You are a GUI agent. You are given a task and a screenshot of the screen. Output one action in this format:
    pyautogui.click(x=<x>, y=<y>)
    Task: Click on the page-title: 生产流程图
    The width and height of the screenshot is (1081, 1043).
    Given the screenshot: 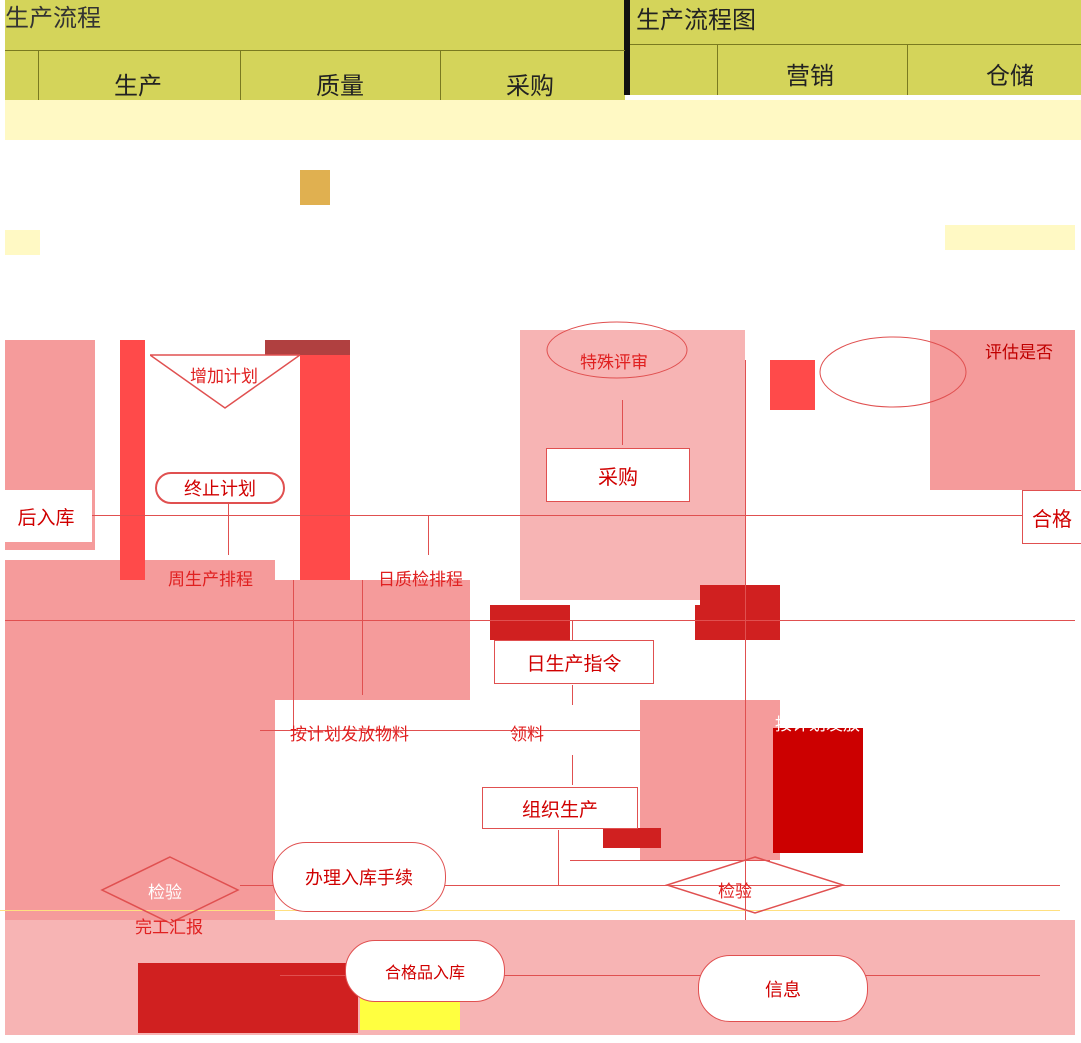 What is the action you would take?
    pyautogui.click(x=696, y=20)
    